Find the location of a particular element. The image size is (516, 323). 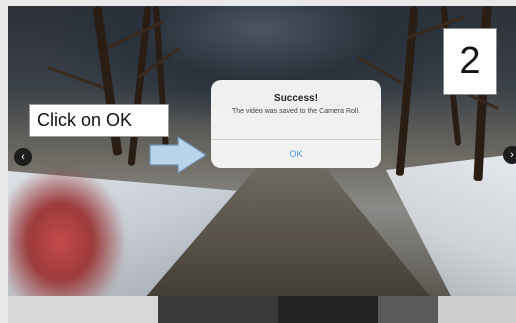

tree-branch is located at coordinates (76, 78).